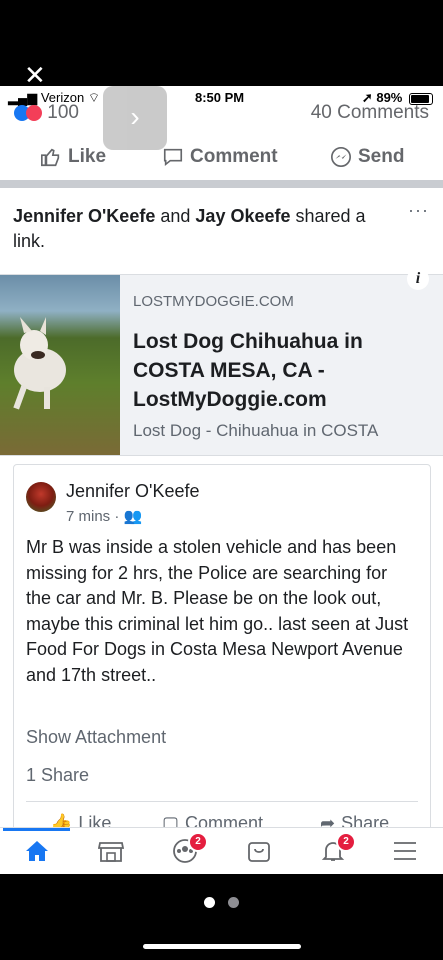 The image size is (443, 960). I want to click on share-count: 1 Share, so click(57, 775).